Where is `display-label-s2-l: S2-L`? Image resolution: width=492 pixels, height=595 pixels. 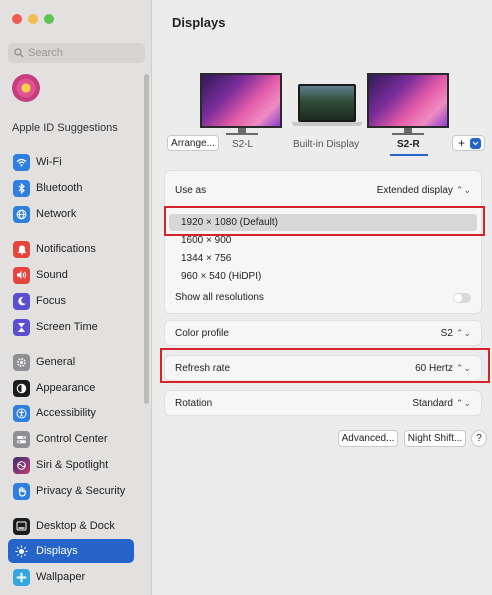
display-label-s2-l: S2-L is located at coordinates (242, 144).